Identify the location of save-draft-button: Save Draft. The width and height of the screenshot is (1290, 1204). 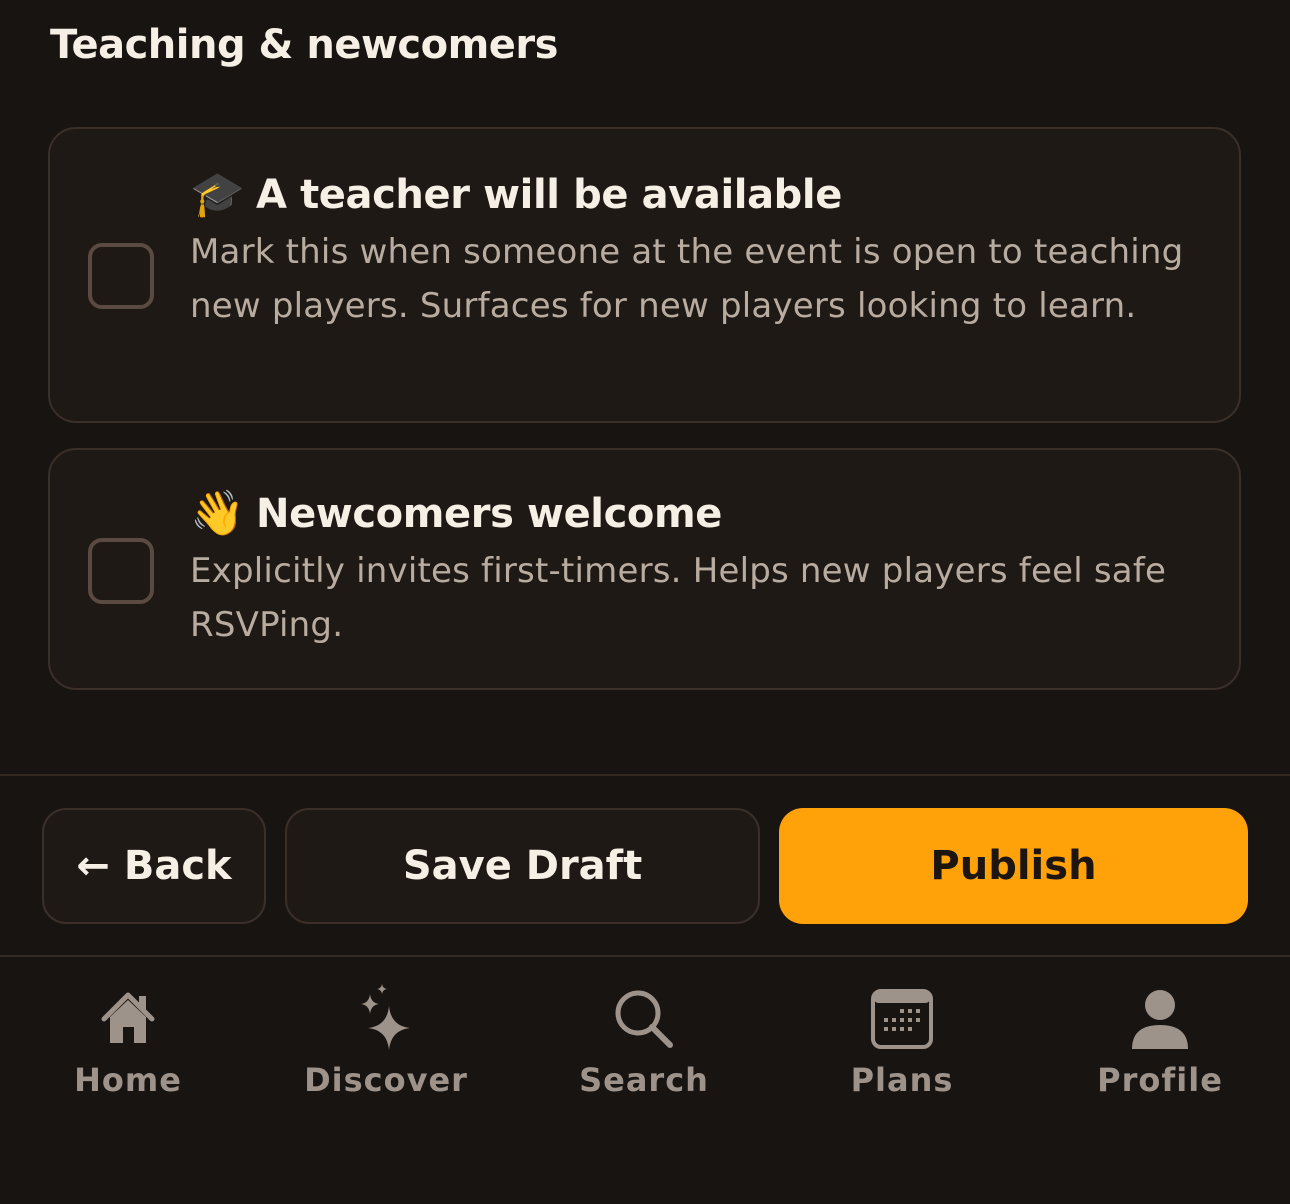
(522, 866).